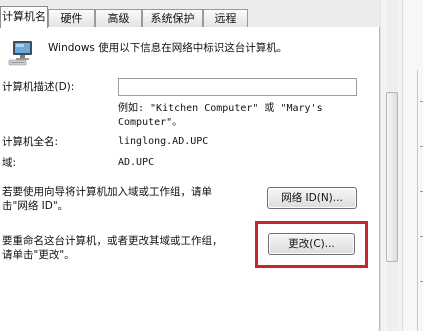 This screenshot has width=423, height=331. I want to click on background-divider, so click(417, 200).